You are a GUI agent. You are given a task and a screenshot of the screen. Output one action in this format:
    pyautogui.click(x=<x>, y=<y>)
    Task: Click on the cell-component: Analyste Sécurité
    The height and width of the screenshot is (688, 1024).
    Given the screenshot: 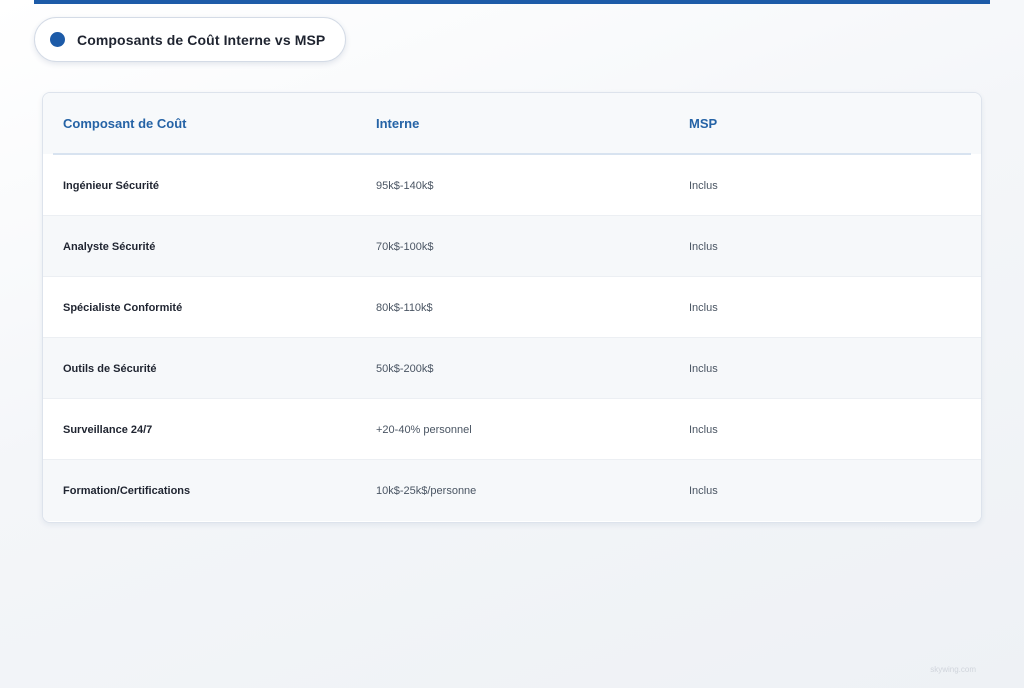 What is the action you would take?
    pyautogui.click(x=109, y=247)
    